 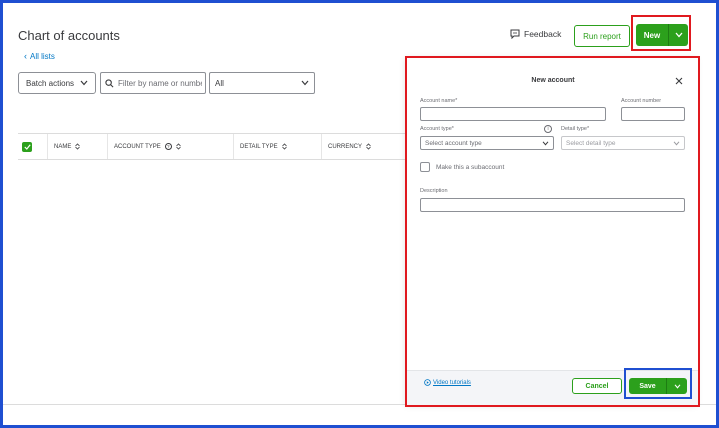 I want to click on feedback-icon, so click(x=515, y=34).